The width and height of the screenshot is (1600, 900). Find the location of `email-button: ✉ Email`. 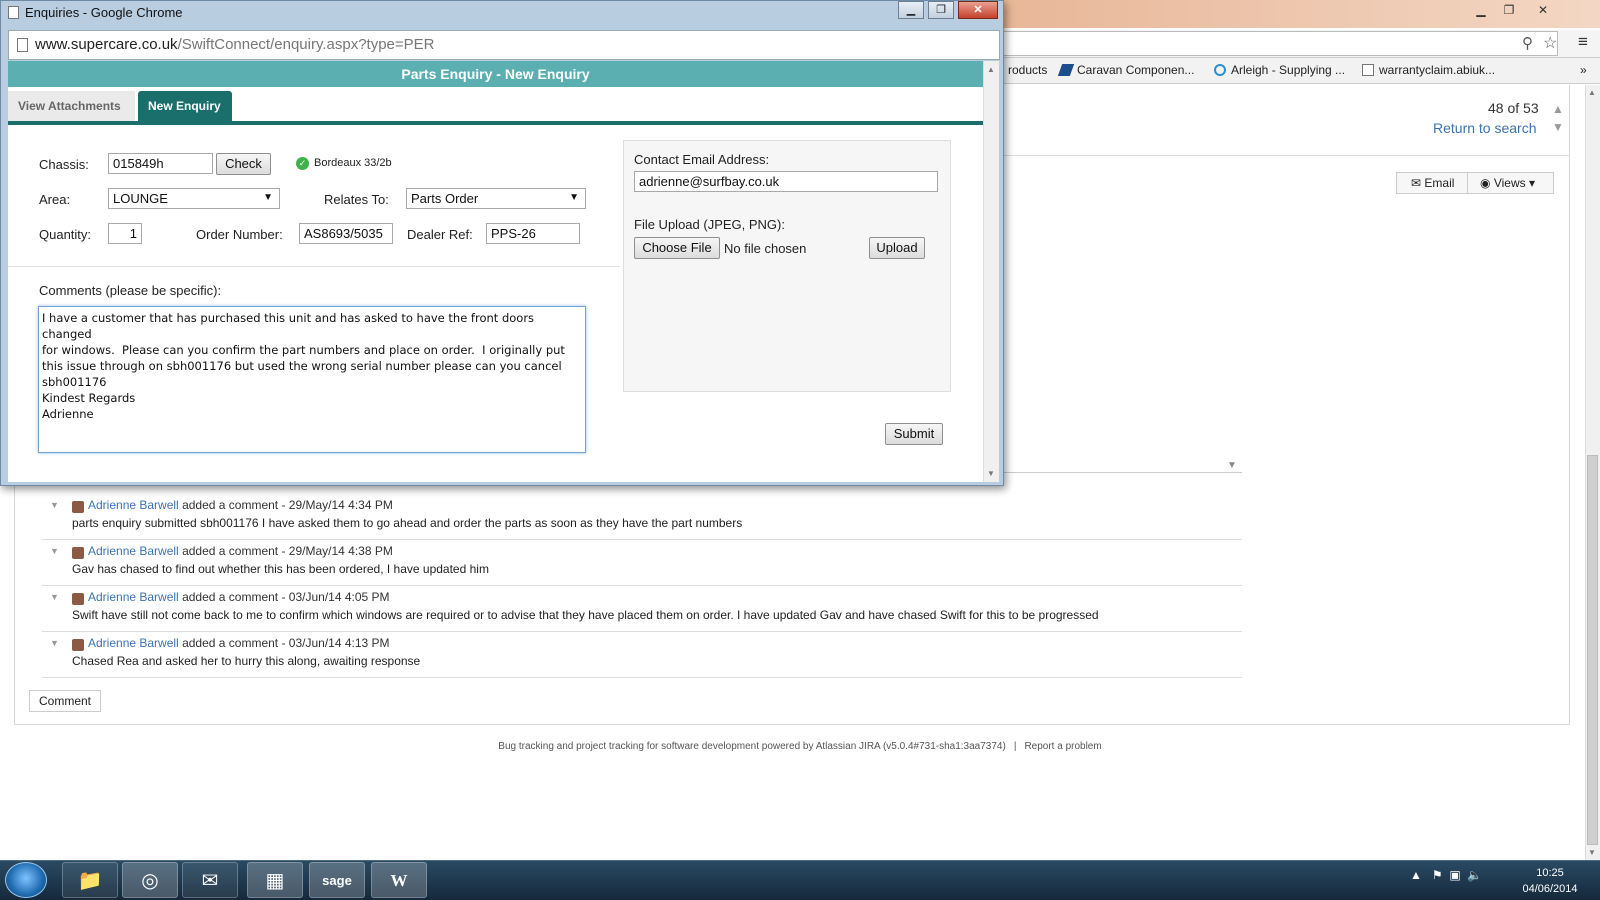

email-button: ✉ Email is located at coordinates (1432, 183).